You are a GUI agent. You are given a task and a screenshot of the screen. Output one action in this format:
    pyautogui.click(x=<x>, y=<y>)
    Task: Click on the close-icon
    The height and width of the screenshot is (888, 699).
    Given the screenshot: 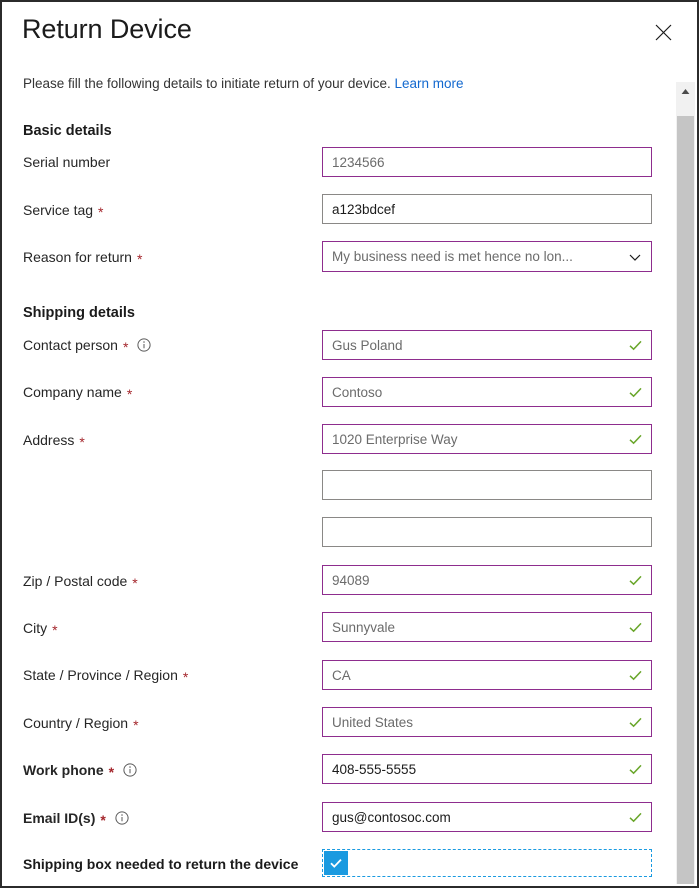 What is the action you would take?
    pyautogui.click(x=663, y=32)
    